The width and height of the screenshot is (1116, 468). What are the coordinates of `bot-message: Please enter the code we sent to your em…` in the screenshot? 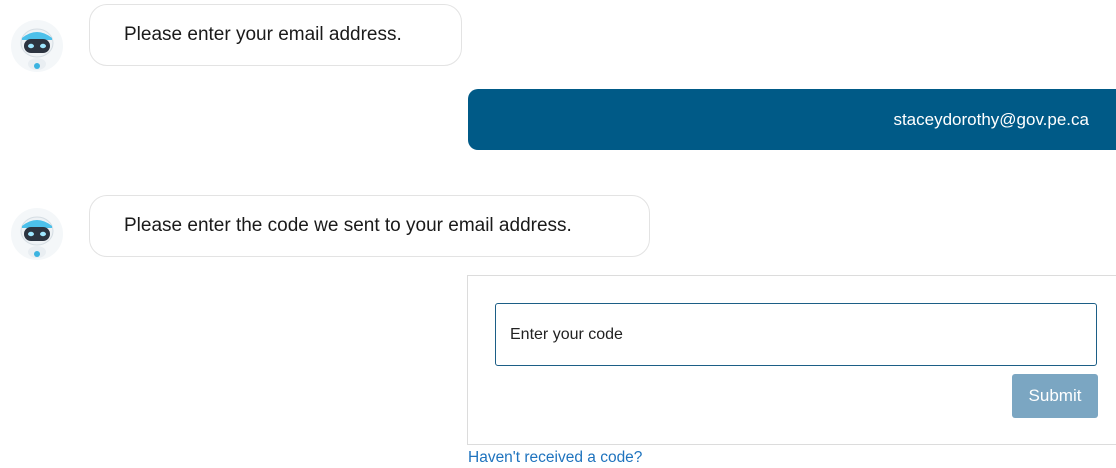 It's located at (369, 226).